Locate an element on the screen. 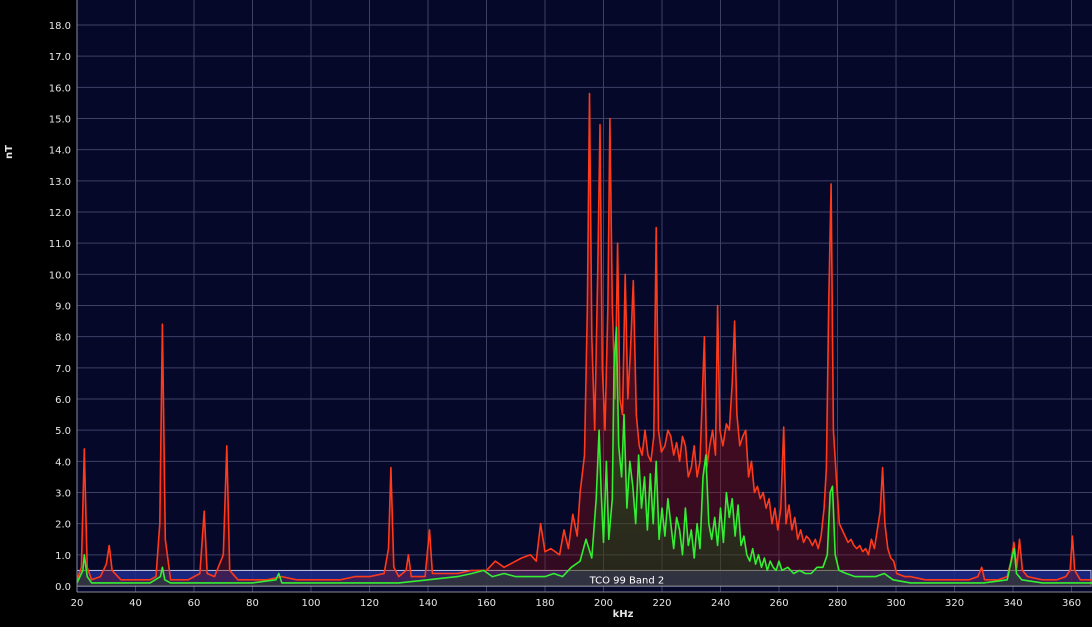 The width and height of the screenshot is (1092, 627). x-tick-label: 300 is located at coordinates (895, 603).